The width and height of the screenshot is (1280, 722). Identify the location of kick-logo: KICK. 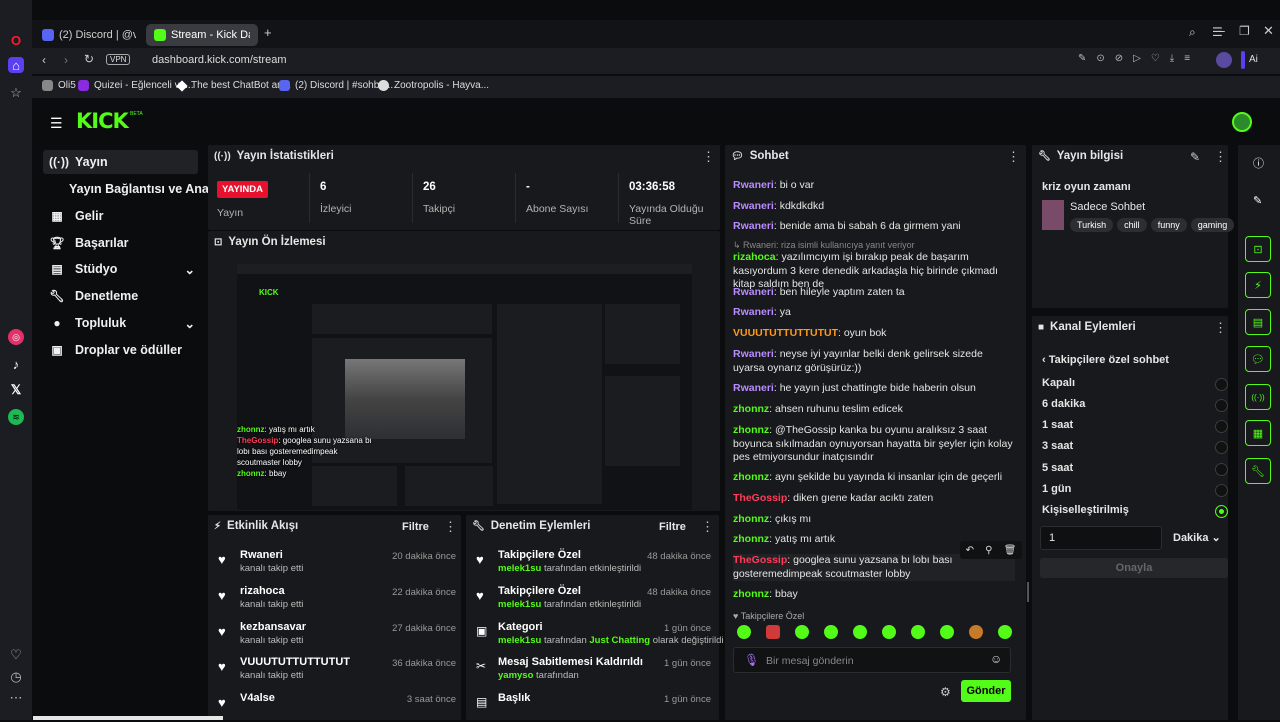
(102, 121).